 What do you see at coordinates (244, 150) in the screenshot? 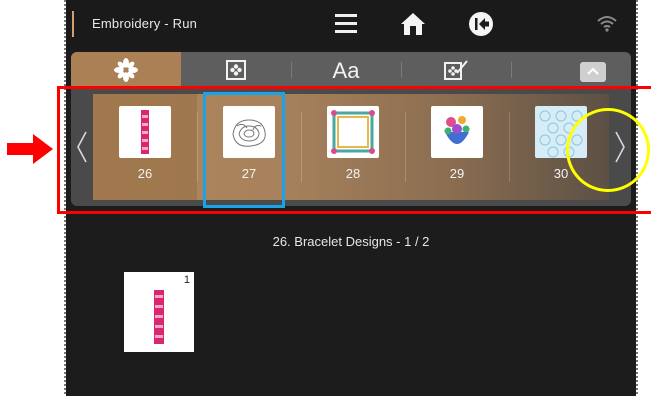
I see `annotation-blue-box` at bounding box center [244, 150].